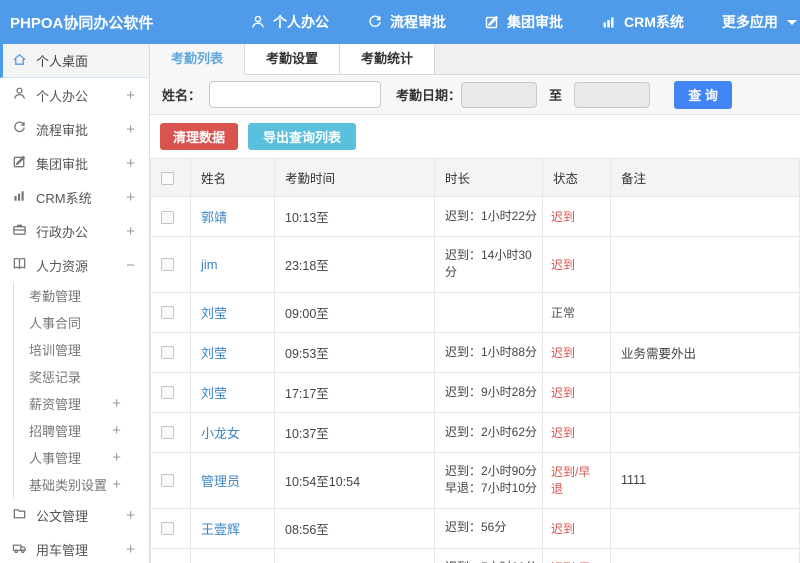 Image resolution: width=800 pixels, height=563 pixels. I want to click on nav-label: 流程审批, so click(418, 22).